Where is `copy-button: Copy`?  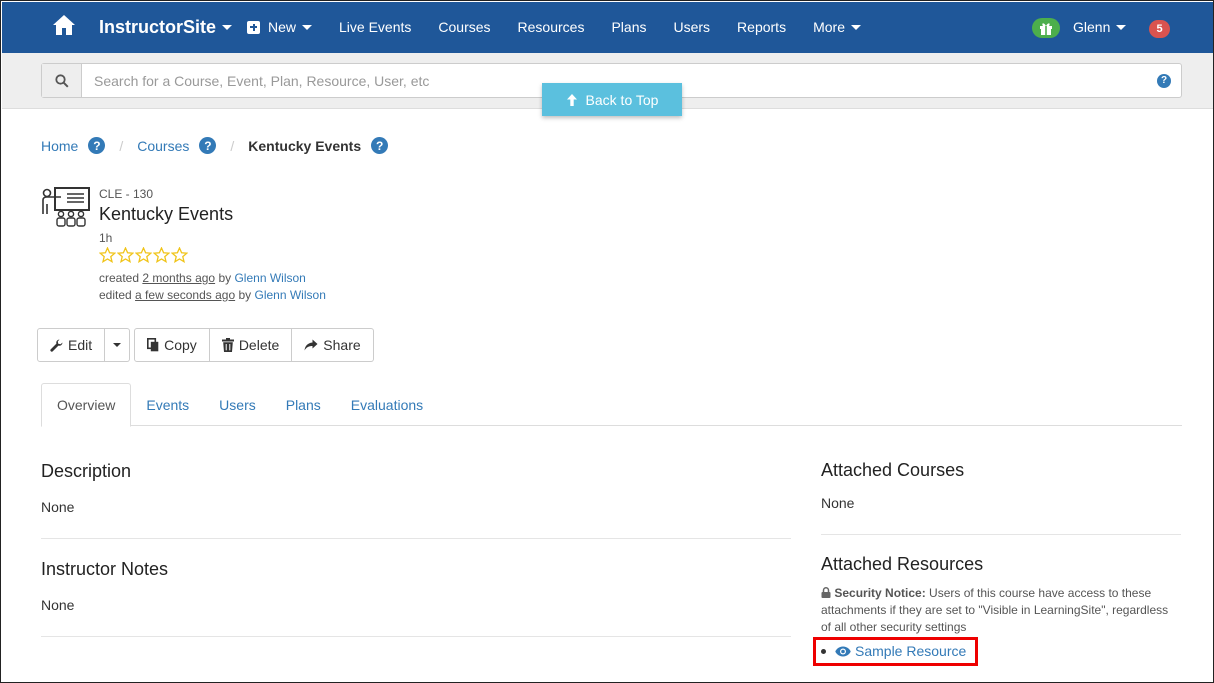
copy-button: Copy is located at coordinates (172, 345).